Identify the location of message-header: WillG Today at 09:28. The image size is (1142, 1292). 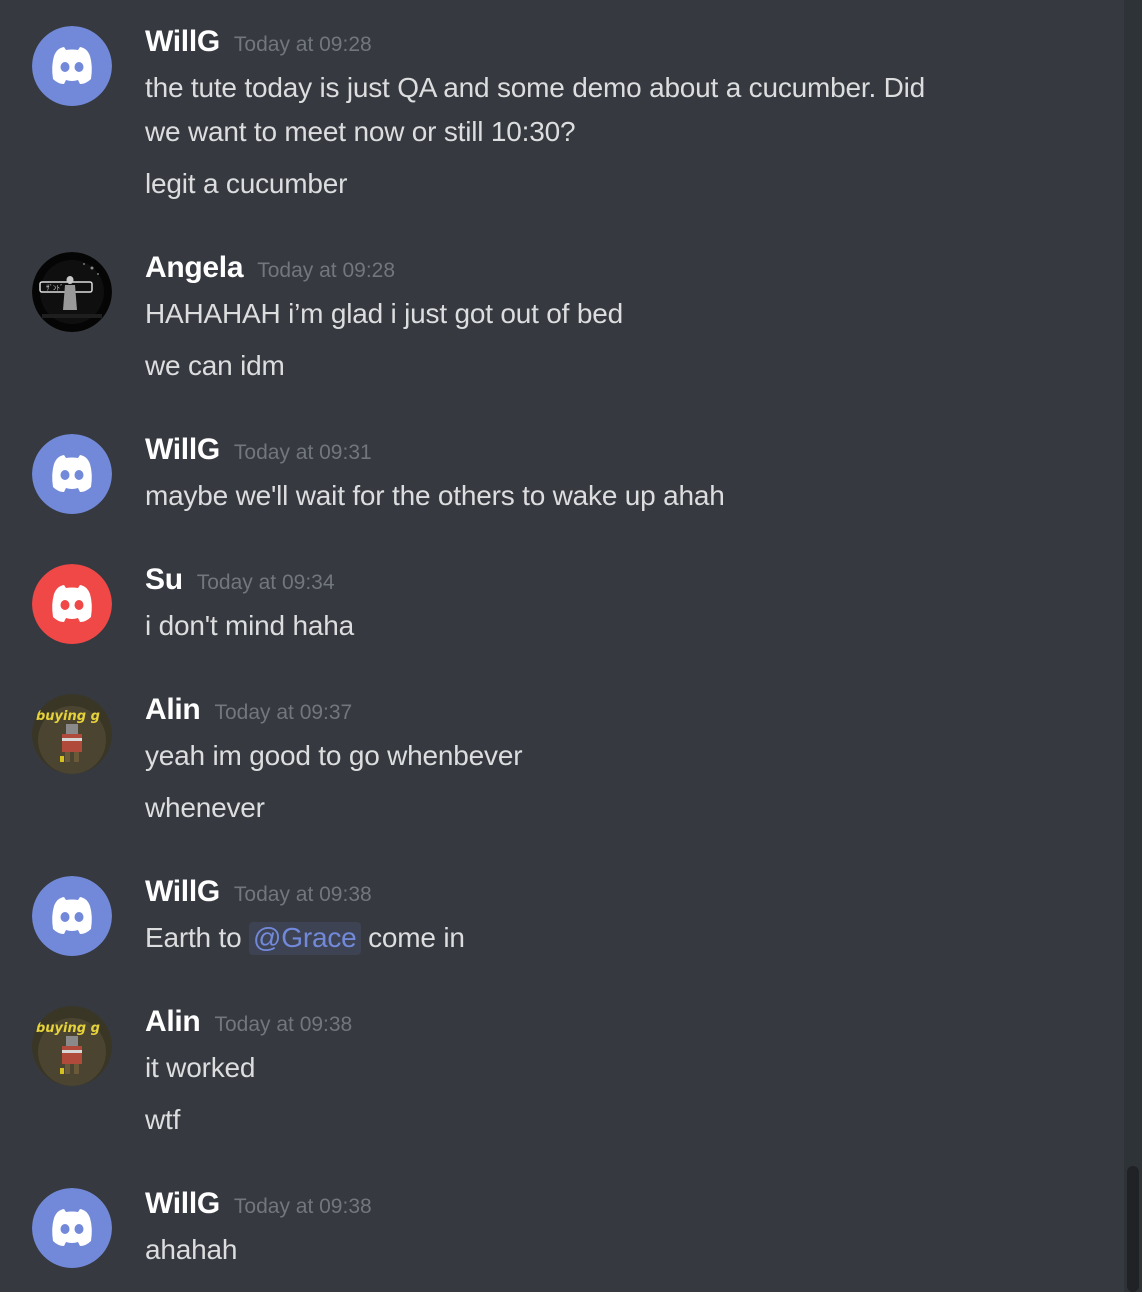
(258, 42).